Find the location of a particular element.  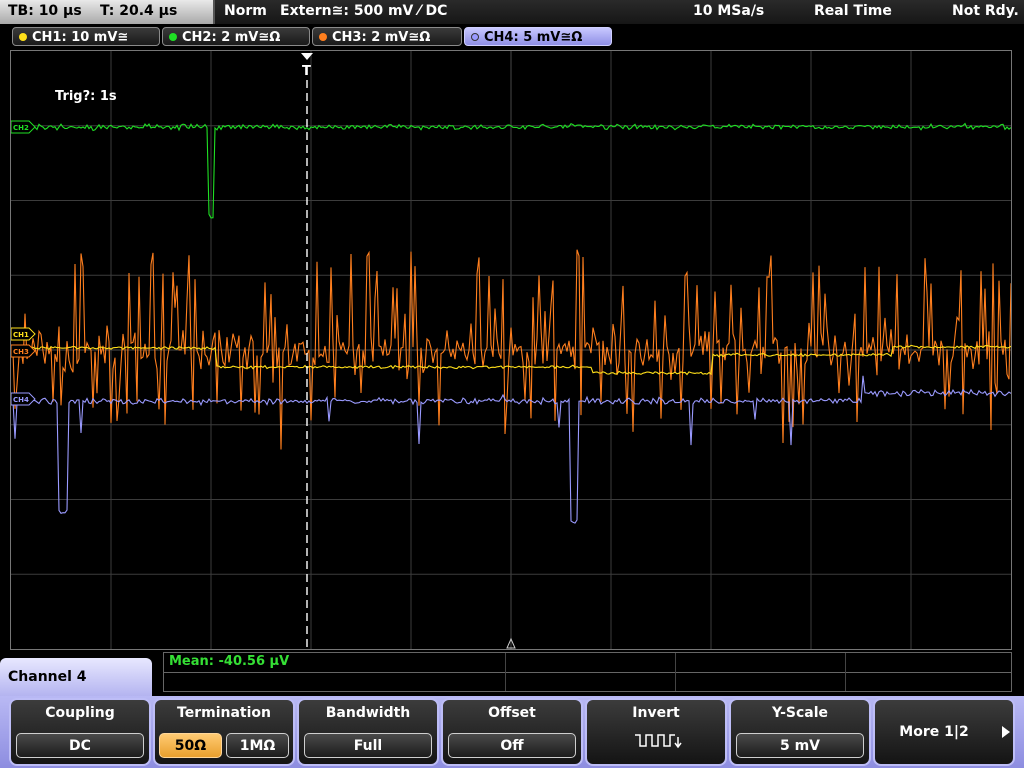

softkey-coupling: Coupling DC is located at coordinates (80, 732).